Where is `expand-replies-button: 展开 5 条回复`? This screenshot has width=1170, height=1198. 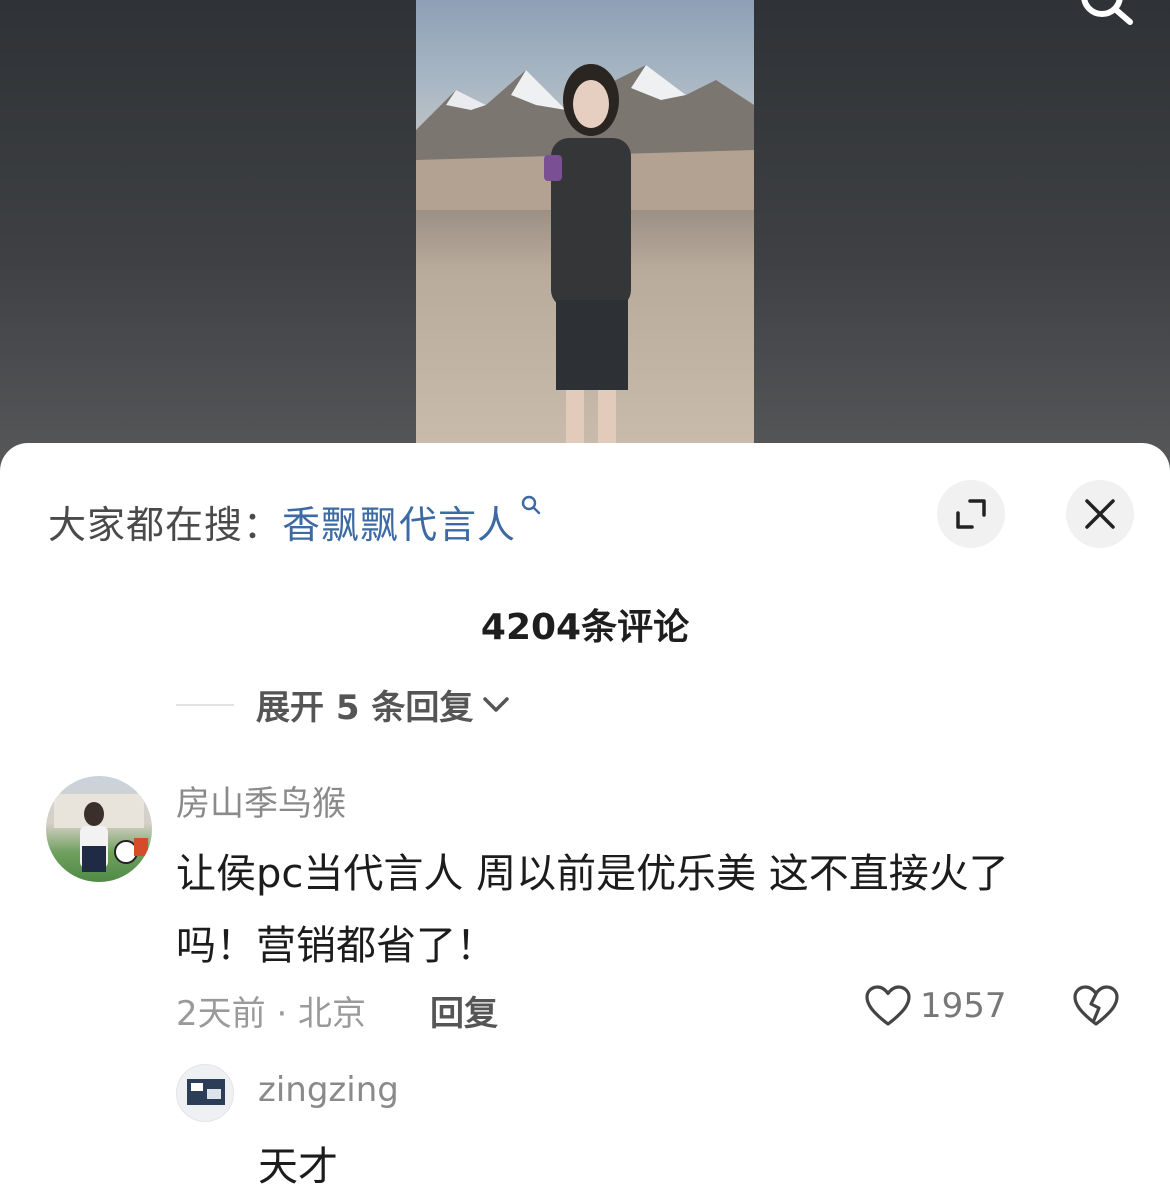
expand-replies-button: 展开 5 条回复 is located at coordinates (343, 704).